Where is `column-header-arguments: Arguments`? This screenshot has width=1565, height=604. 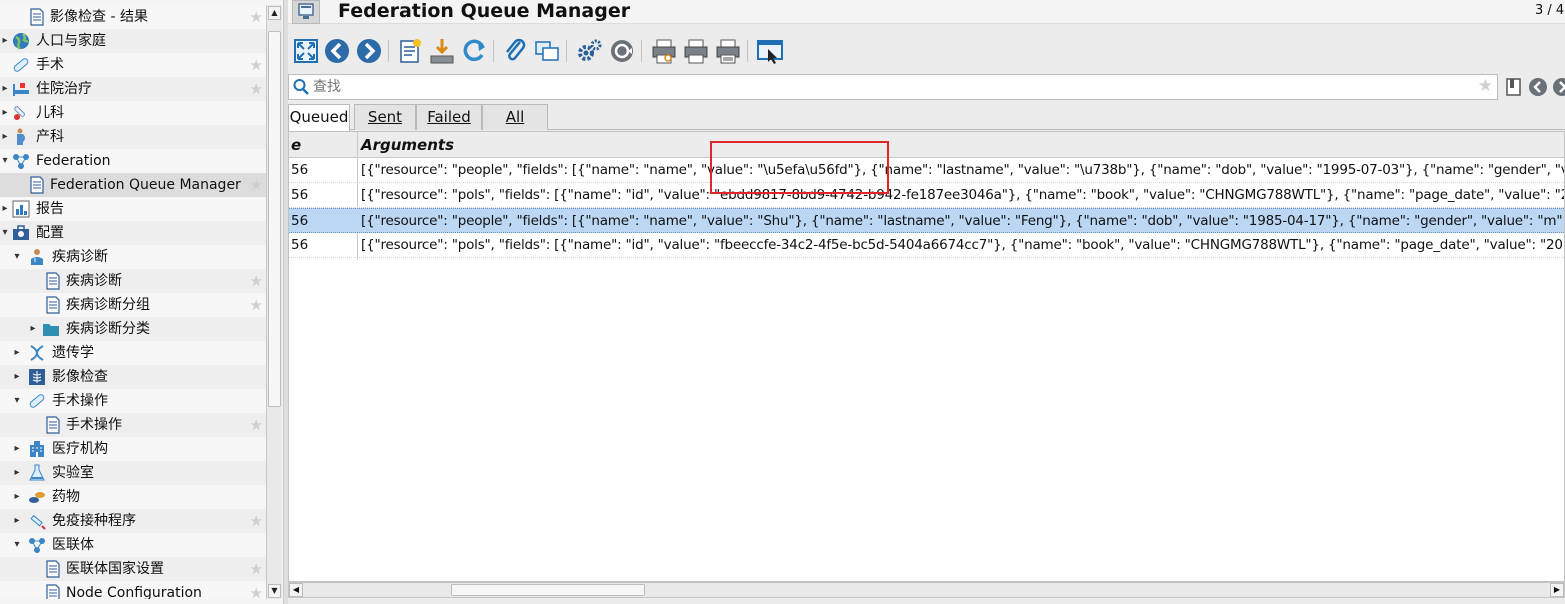
column-header-arguments: Arguments is located at coordinates (407, 145).